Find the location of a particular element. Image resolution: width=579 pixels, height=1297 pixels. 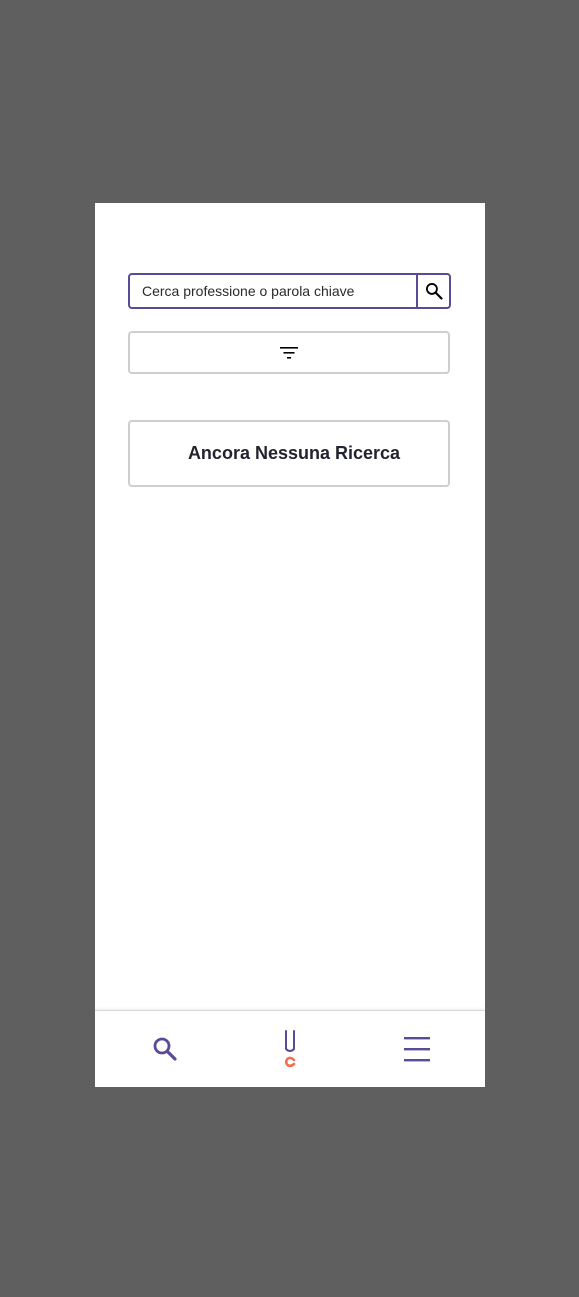

nav-menu-button is located at coordinates (417, 1049).